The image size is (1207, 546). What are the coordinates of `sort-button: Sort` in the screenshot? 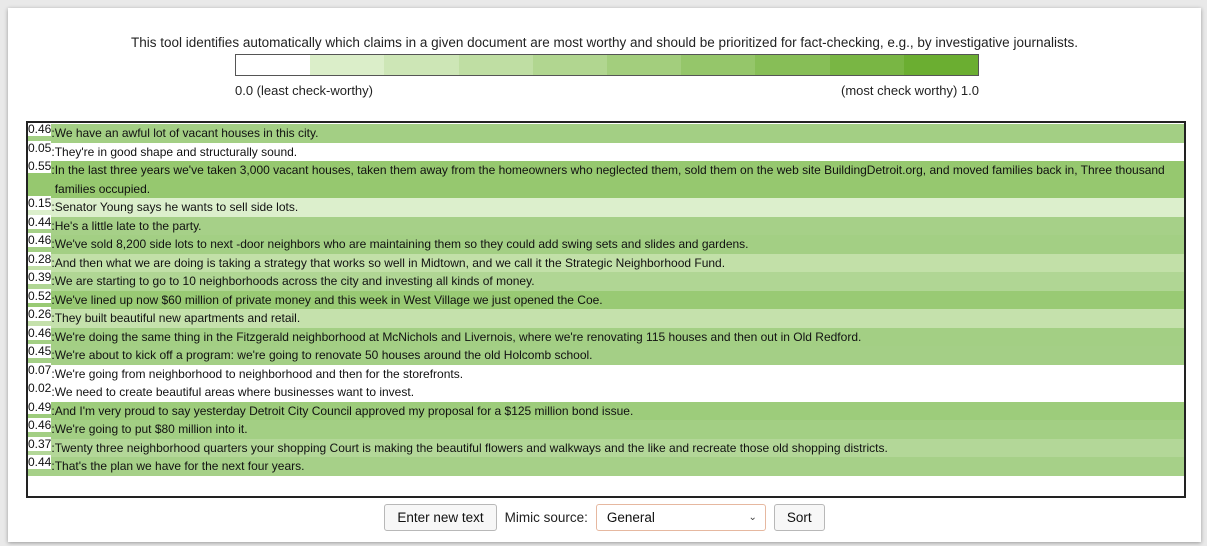 It's located at (799, 517).